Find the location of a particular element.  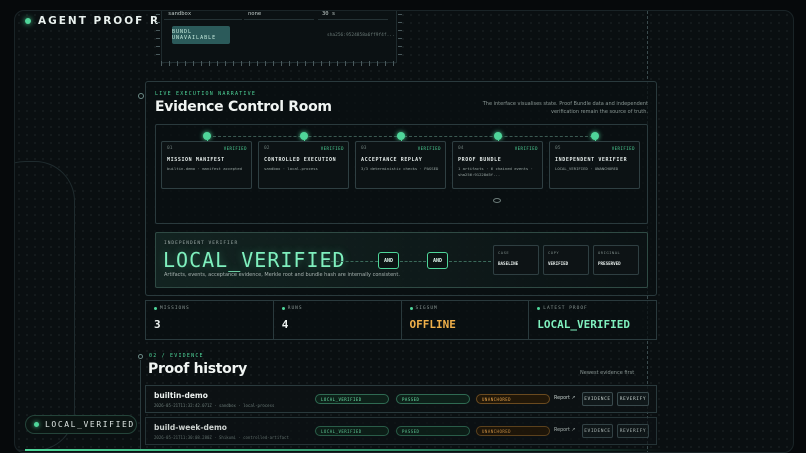

stat-runs: RUNS 4 is located at coordinates (338, 320).